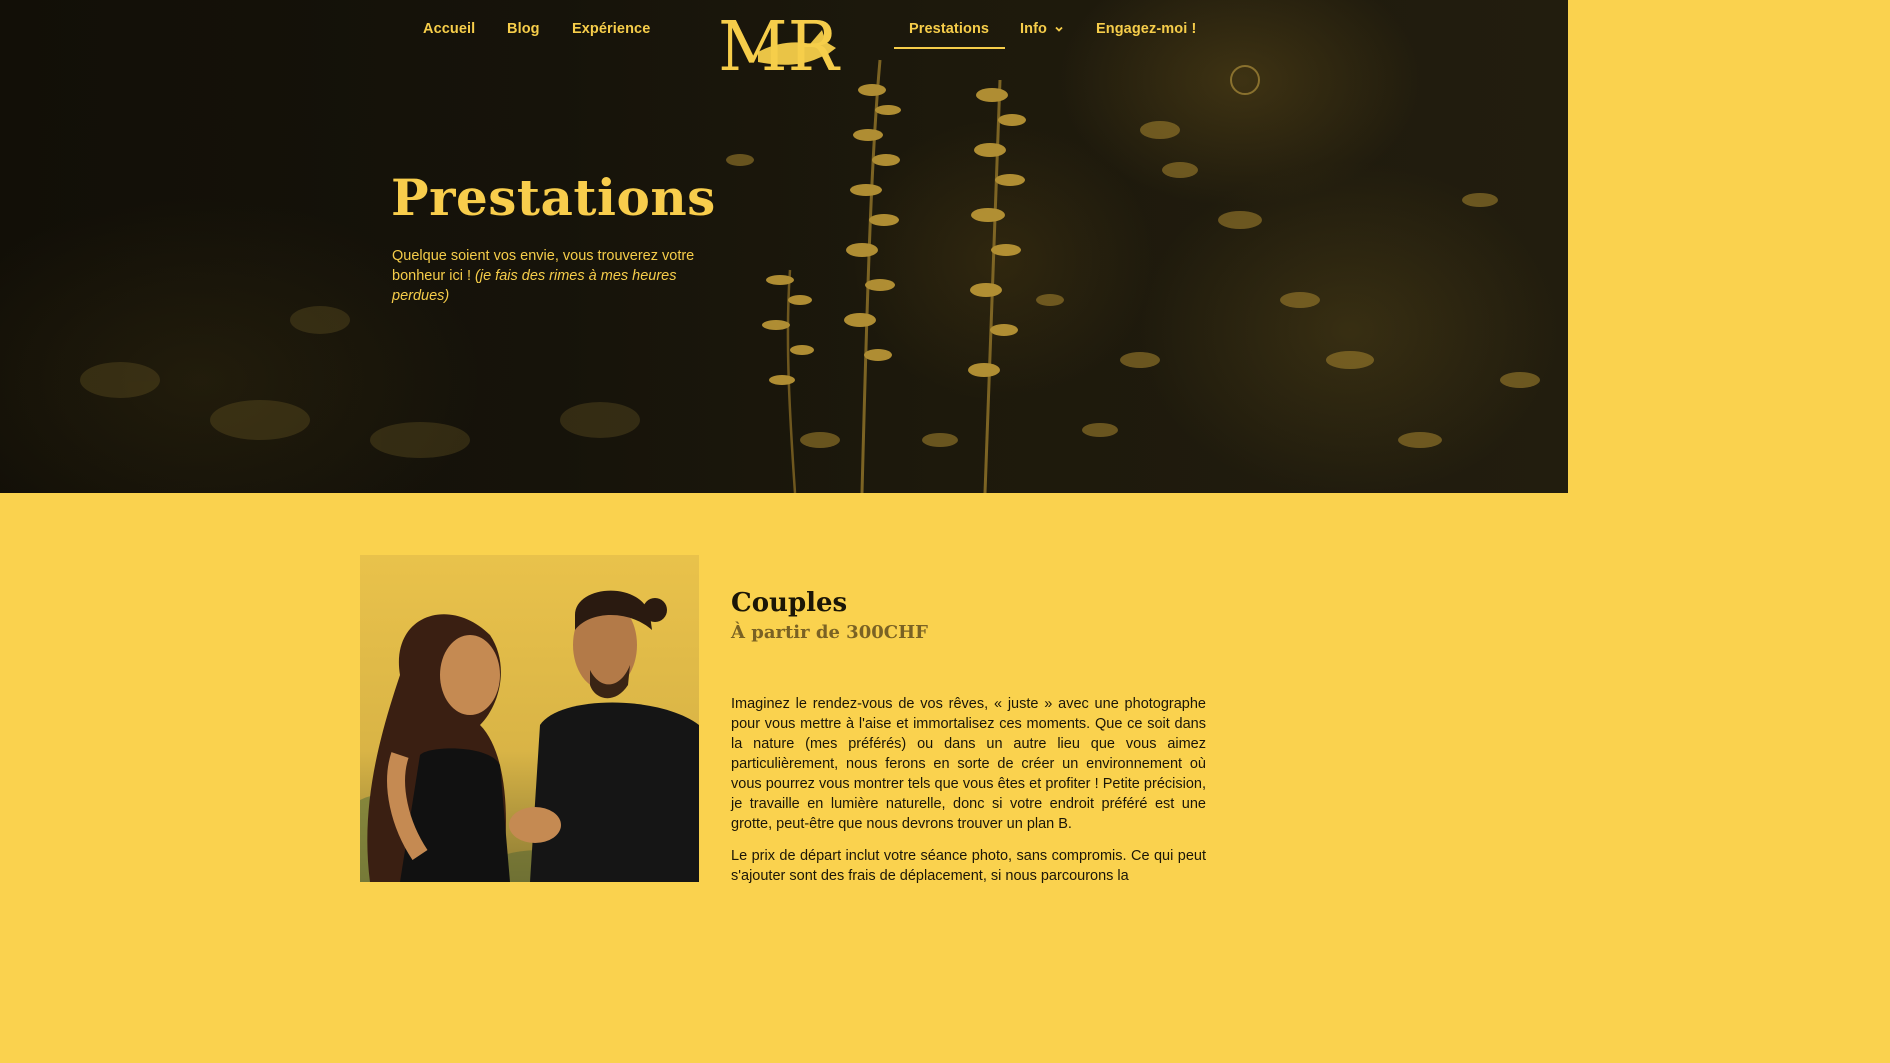 The image size is (1890, 1063). I want to click on nav-link-blog: Blog, so click(523, 29).